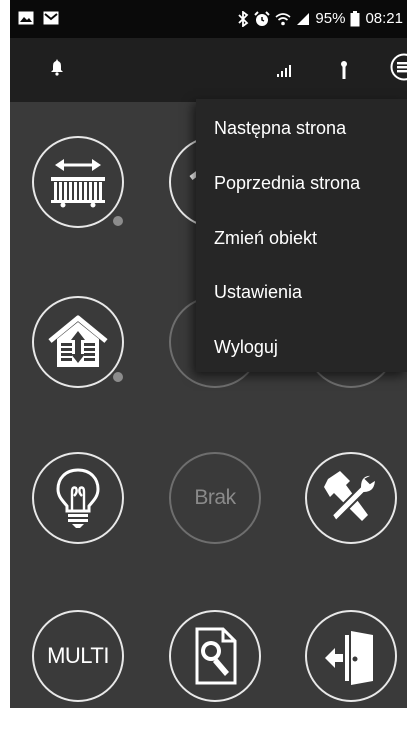 This screenshot has width=407, height=733. Describe the element at coordinates (344, 72) in the screenshot. I see `antenna-icon` at that location.